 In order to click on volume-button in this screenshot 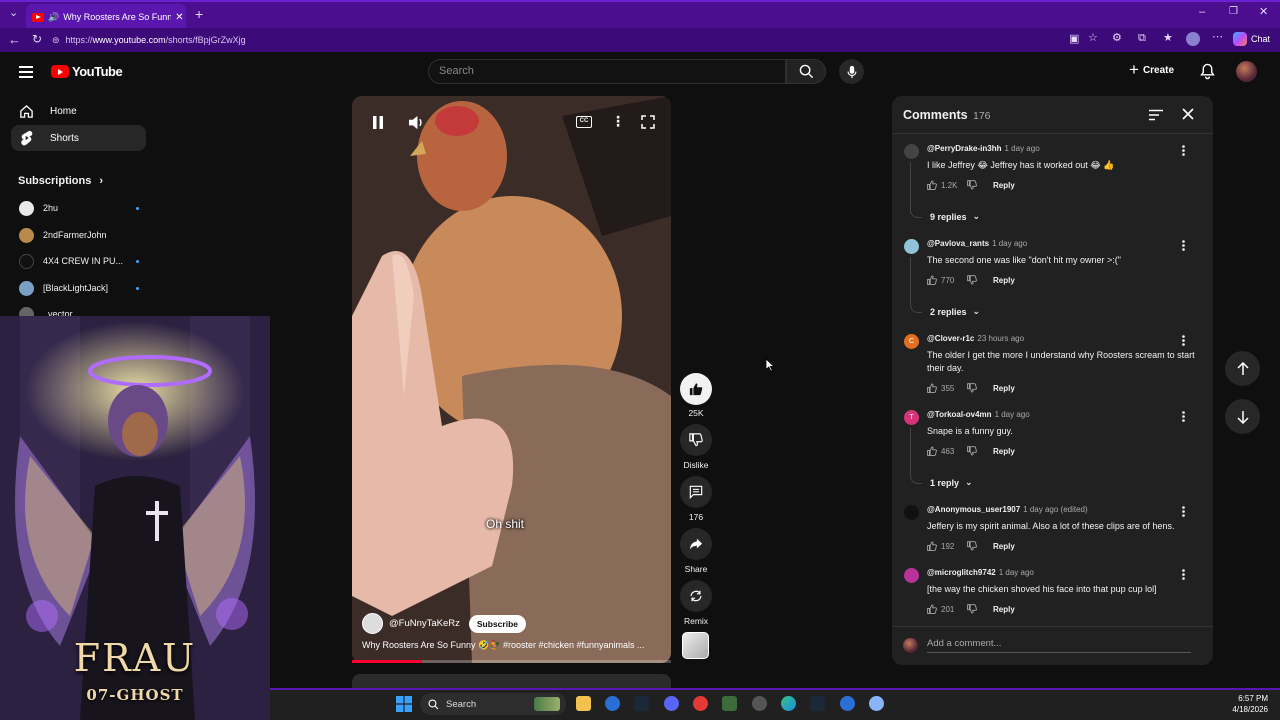, I will do `click(416, 122)`.